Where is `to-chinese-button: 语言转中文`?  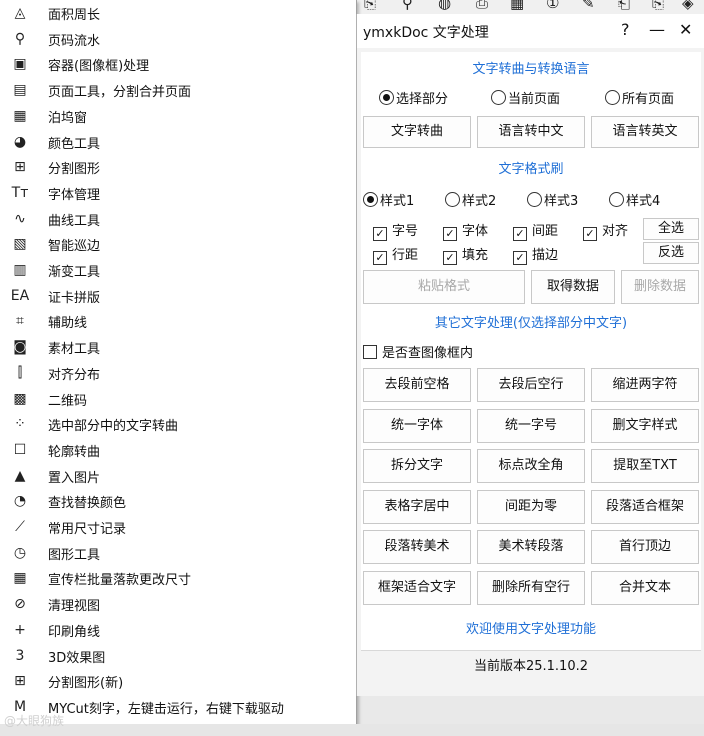
to-chinese-button: 语言转中文 is located at coordinates (531, 132).